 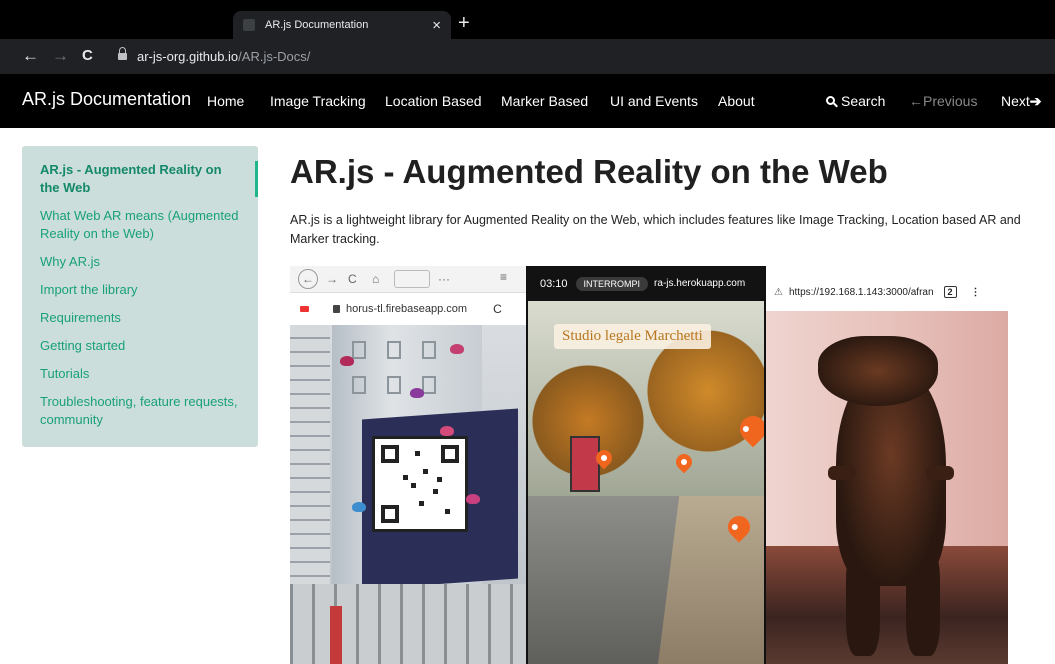 I want to click on nav-link-ui-and-events: UI and Events, so click(x=654, y=101).